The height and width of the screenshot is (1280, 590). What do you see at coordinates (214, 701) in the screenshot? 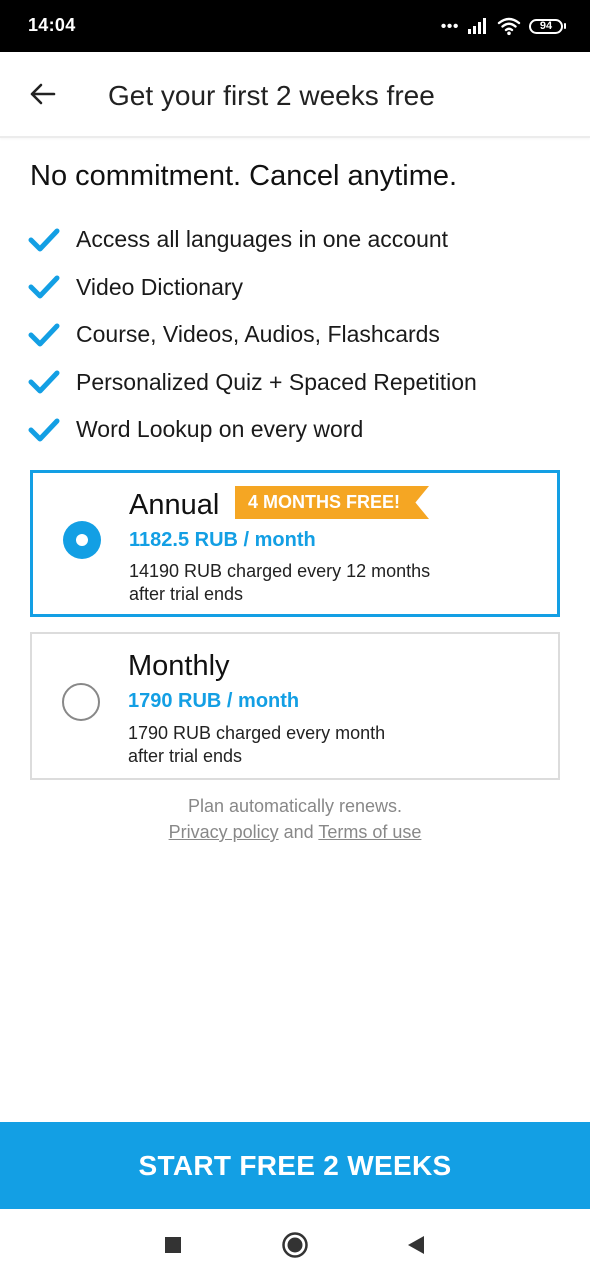
I see `plan-price: 1790 RUB / month` at bounding box center [214, 701].